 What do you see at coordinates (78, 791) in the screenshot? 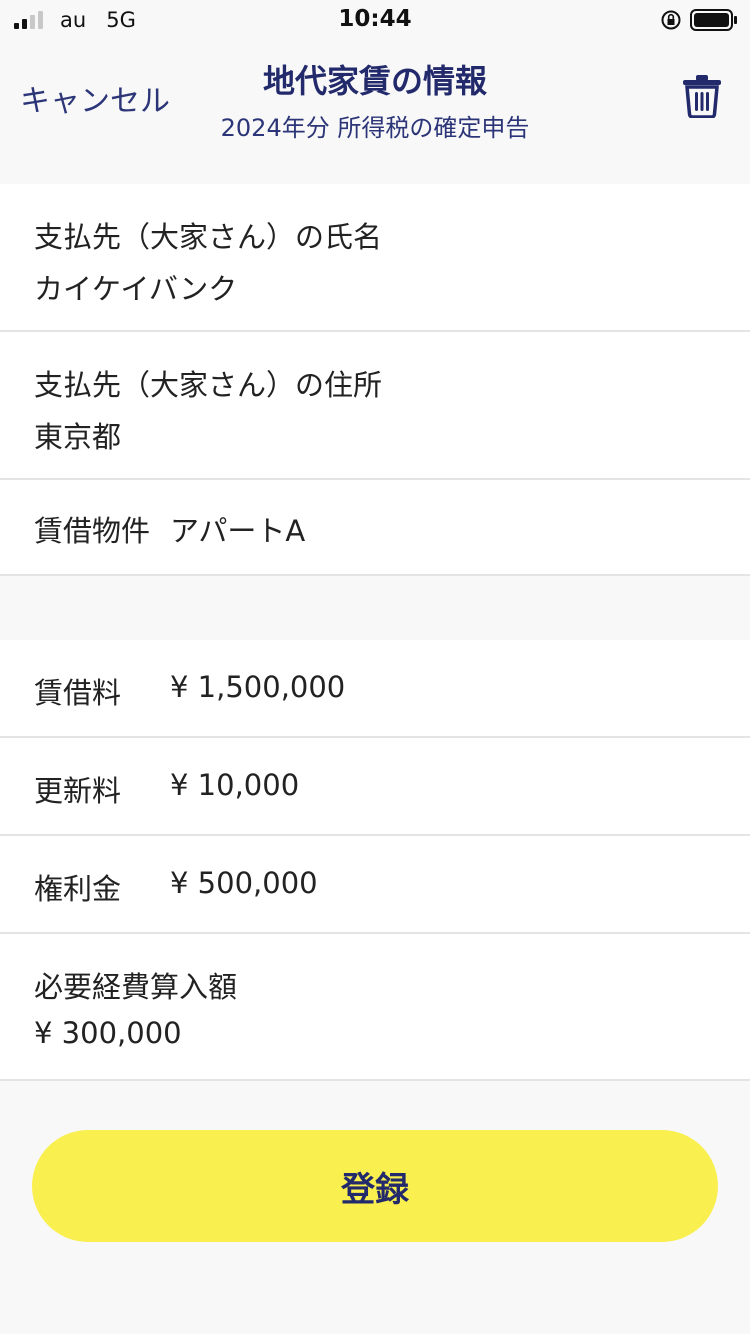
I see `renewal-fee-label: 更新料` at bounding box center [78, 791].